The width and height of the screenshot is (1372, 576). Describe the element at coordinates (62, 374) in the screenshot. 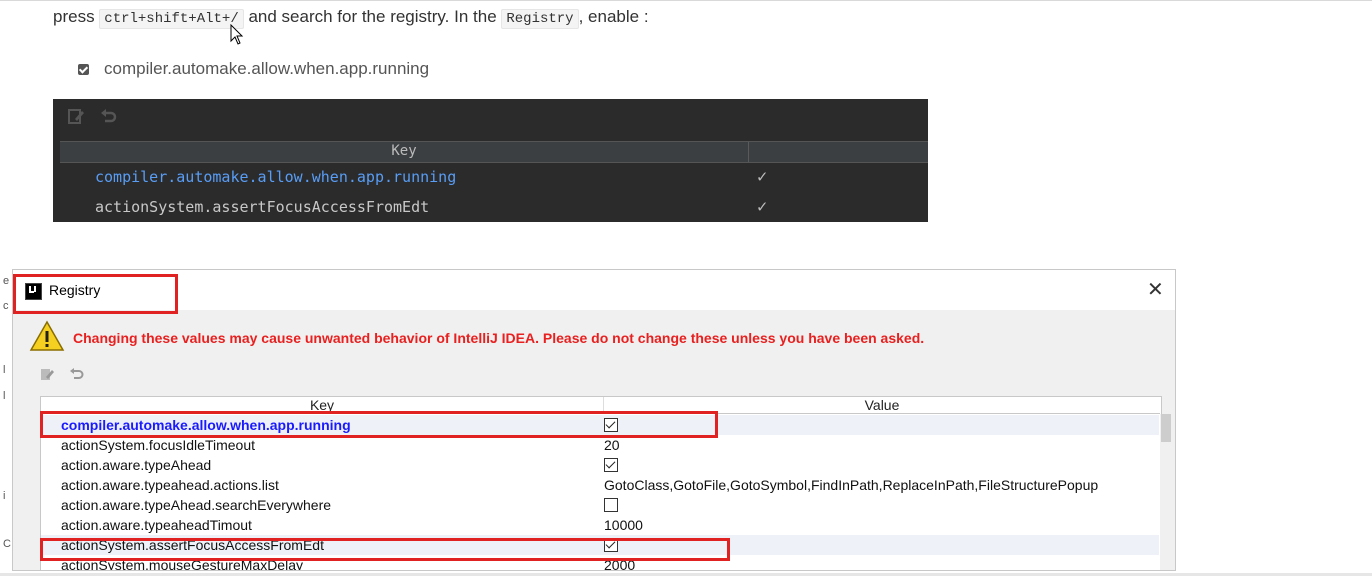

I see `dialog-toolbar` at that location.